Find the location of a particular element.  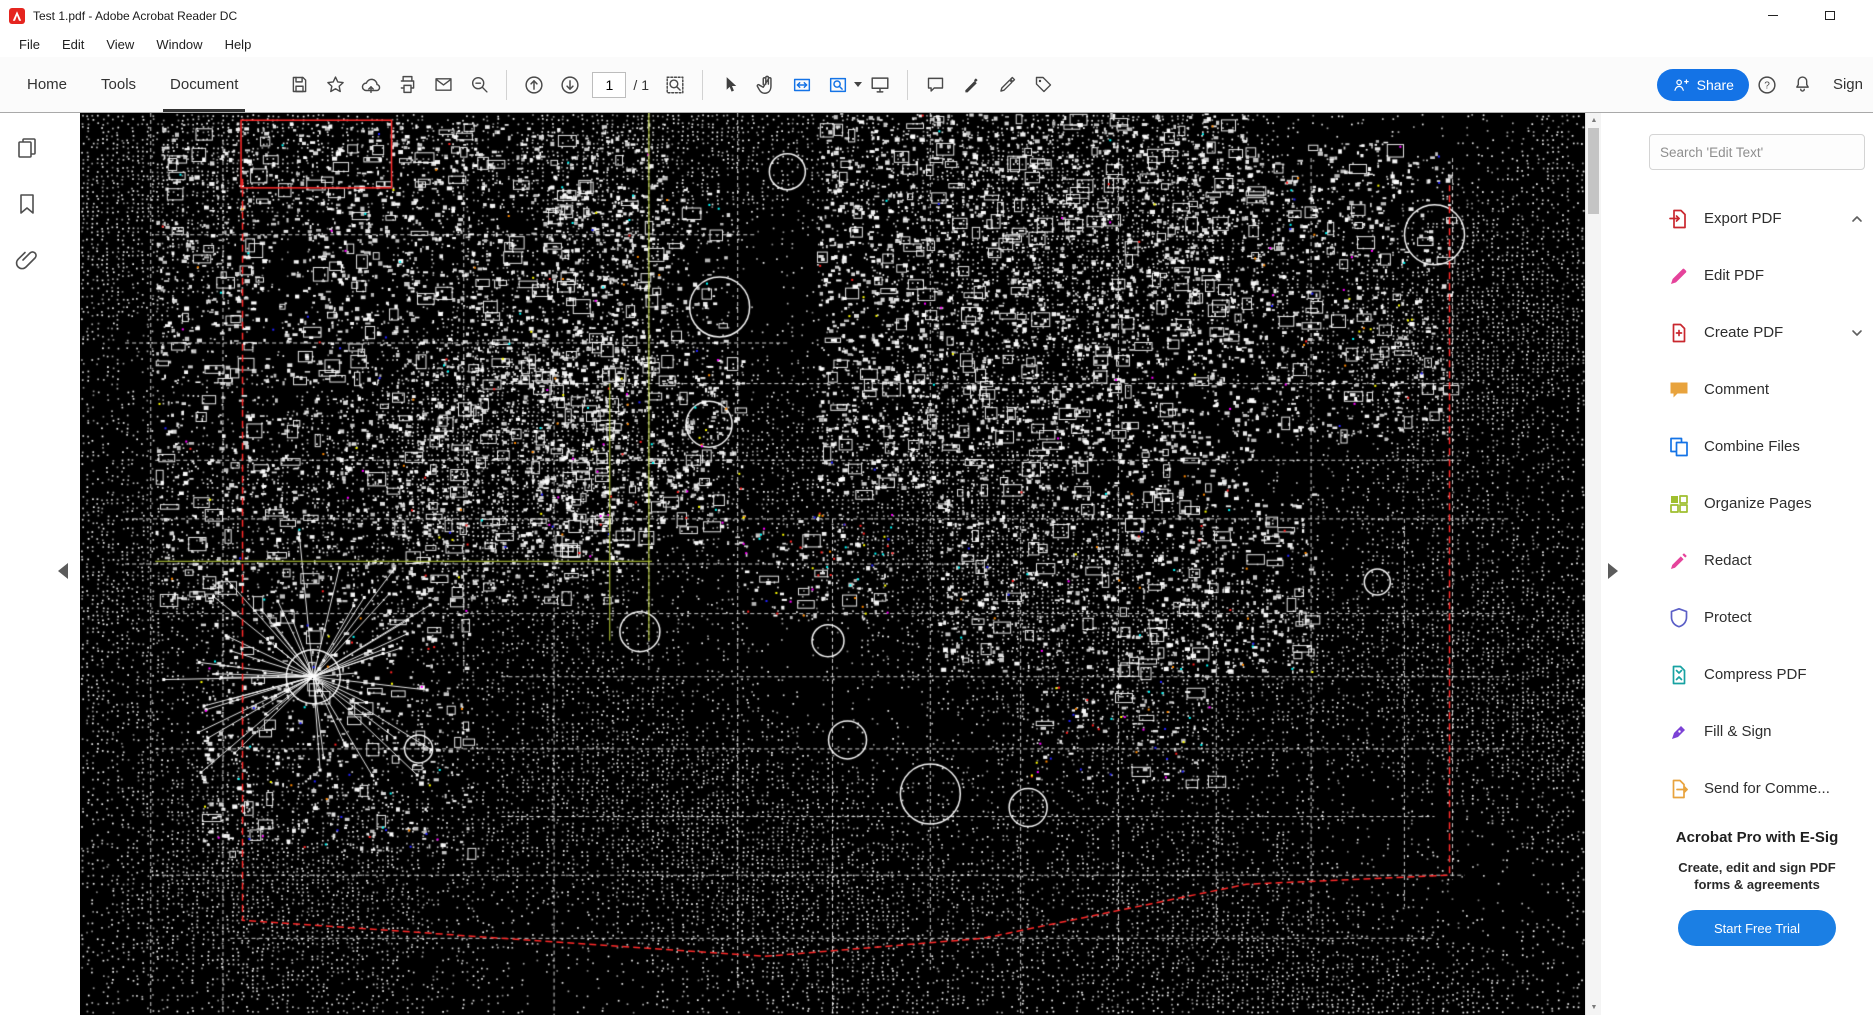

email-button is located at coordinates (443, 85).